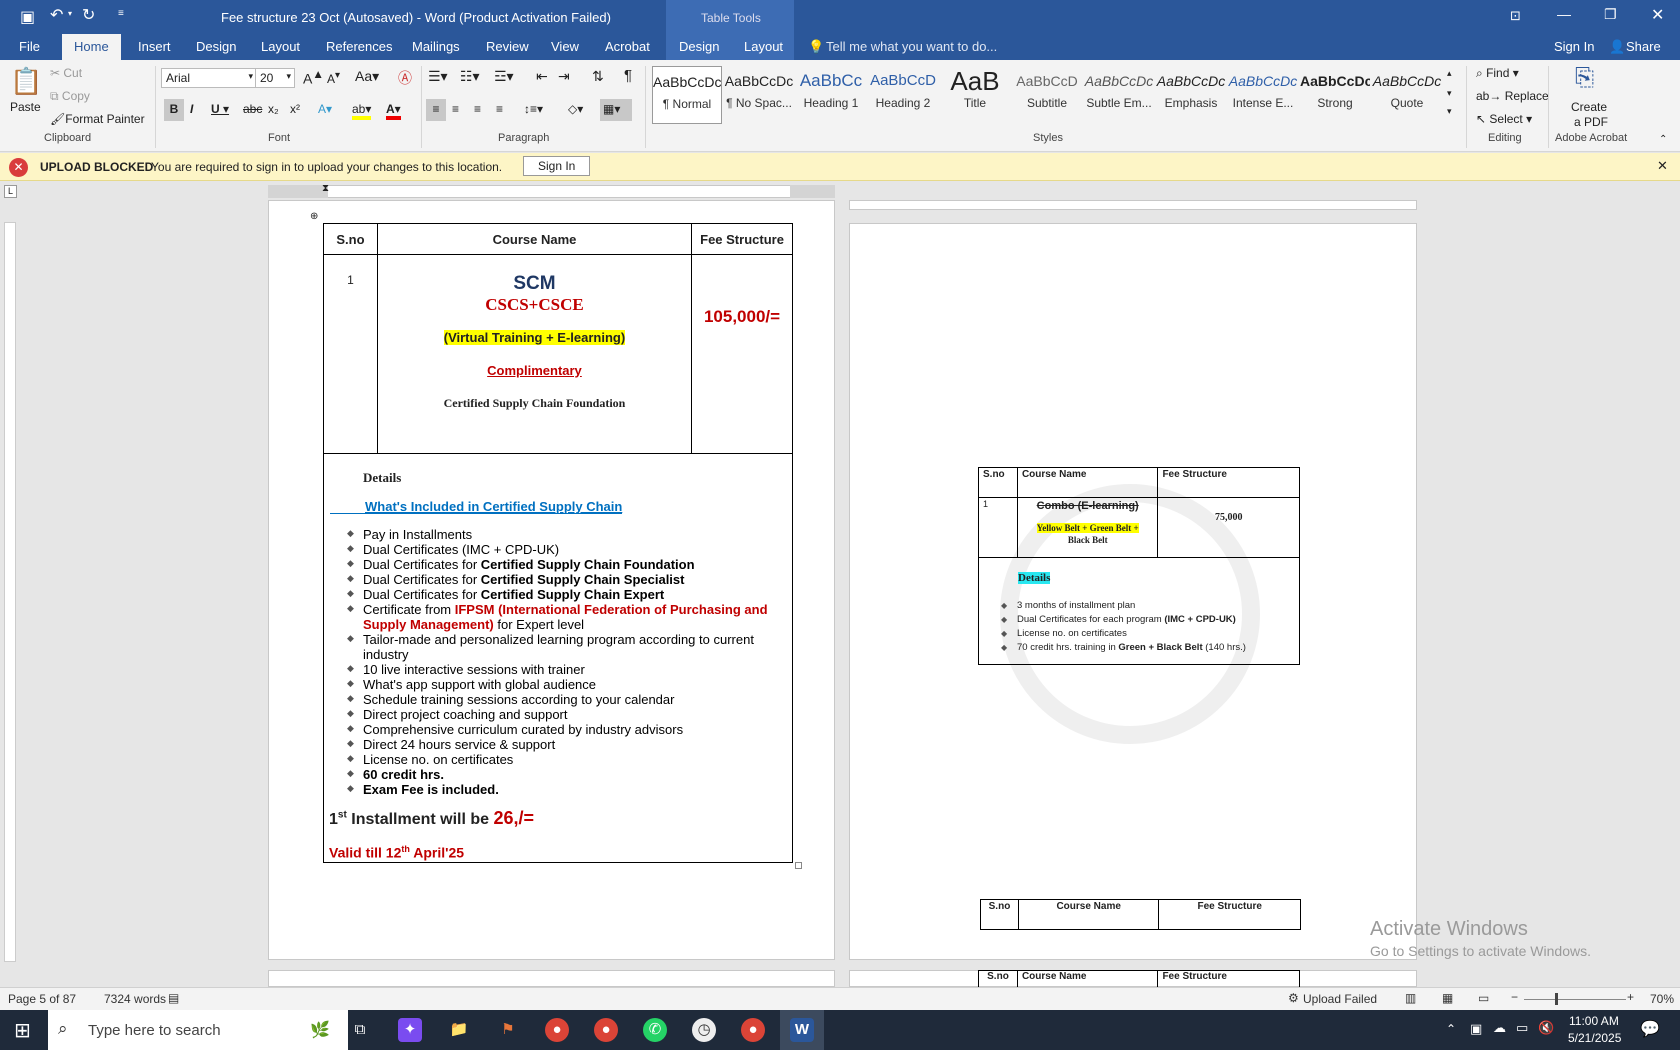 This screenshot has width=1680, height=1050. I want to click on customize-toolbar-icon: ≡, so click(121, 13).